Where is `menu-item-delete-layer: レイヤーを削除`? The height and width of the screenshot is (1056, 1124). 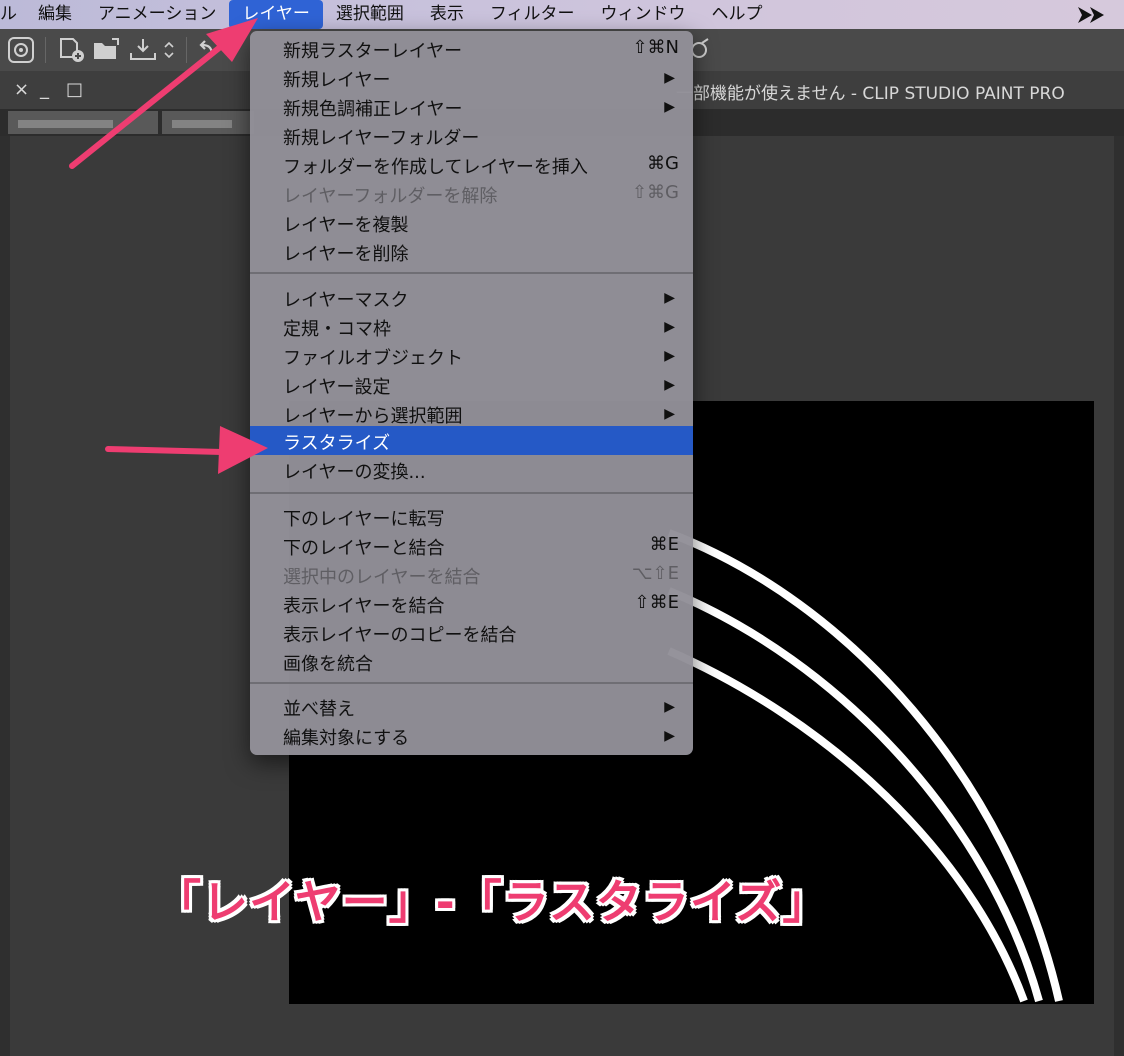 menu-item-delete-layer: レイヤーを削除 is located at coordinates (471, 251).